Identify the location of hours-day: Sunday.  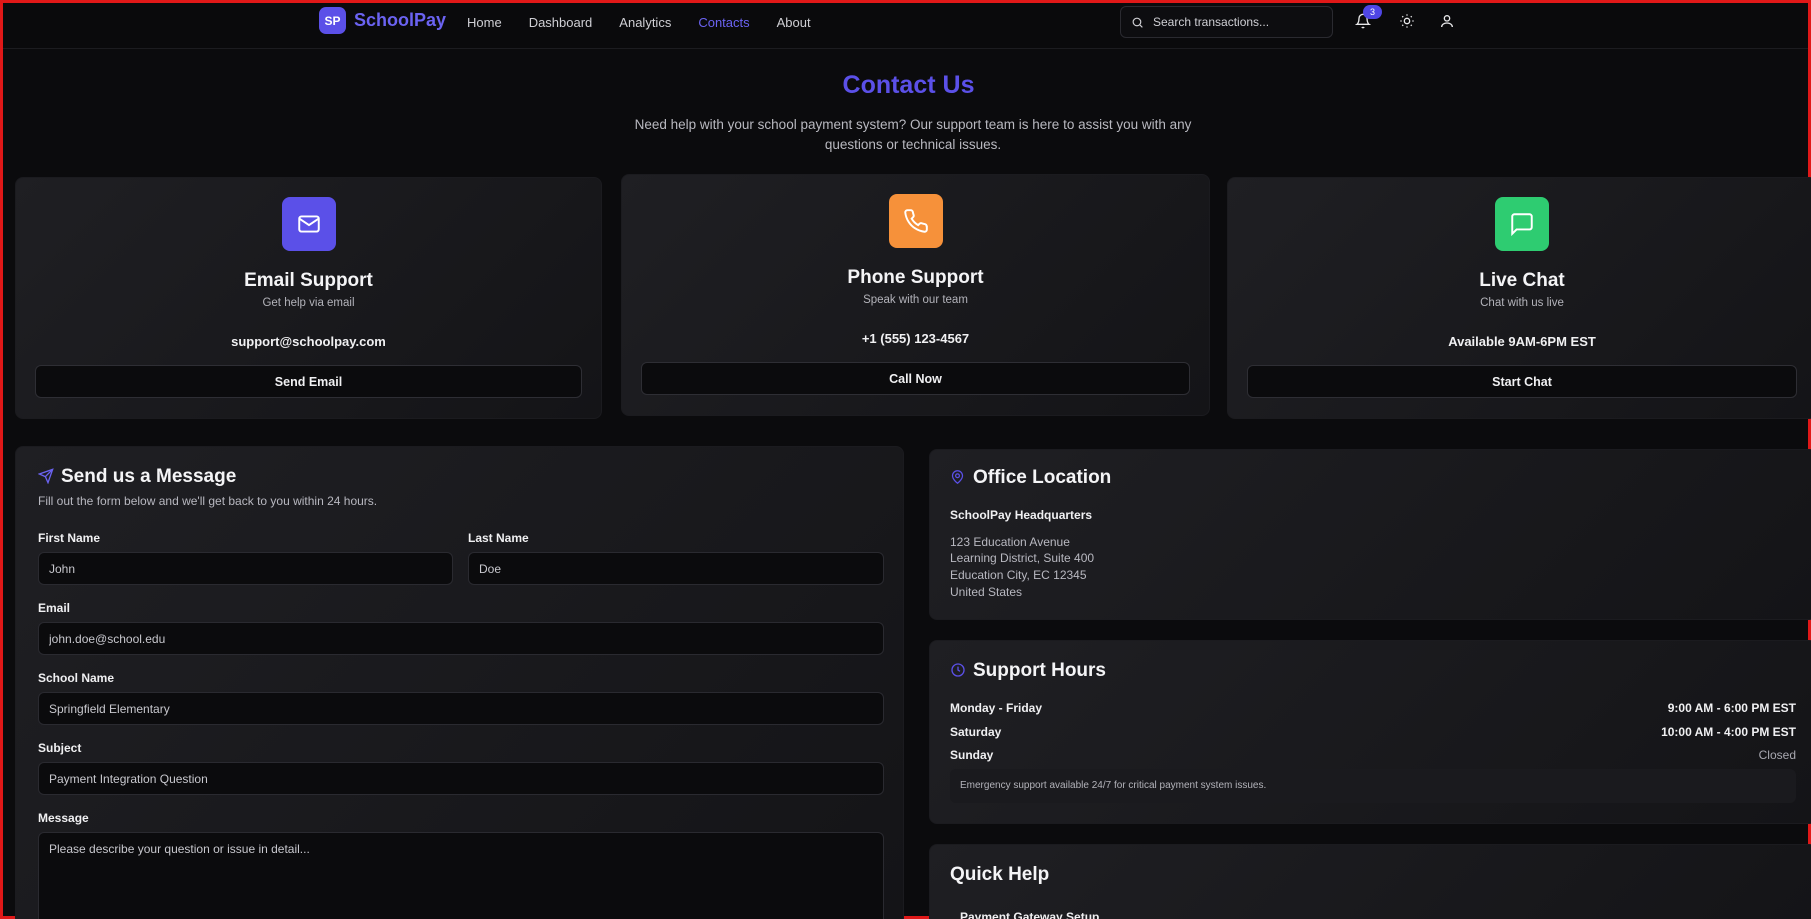
(972, 755).